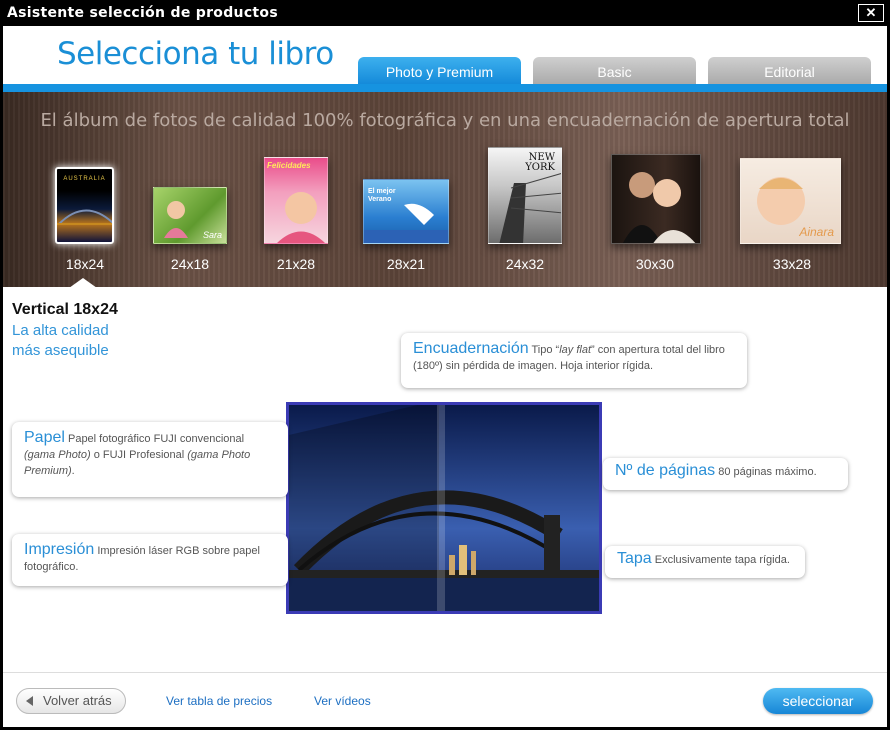 The width and height of the screenshot is (890, 730). What do you see at coordinates (59, 549) in the screenshot?
I see `callout-printing-title: Impresión` at bounding box center [59, 549].